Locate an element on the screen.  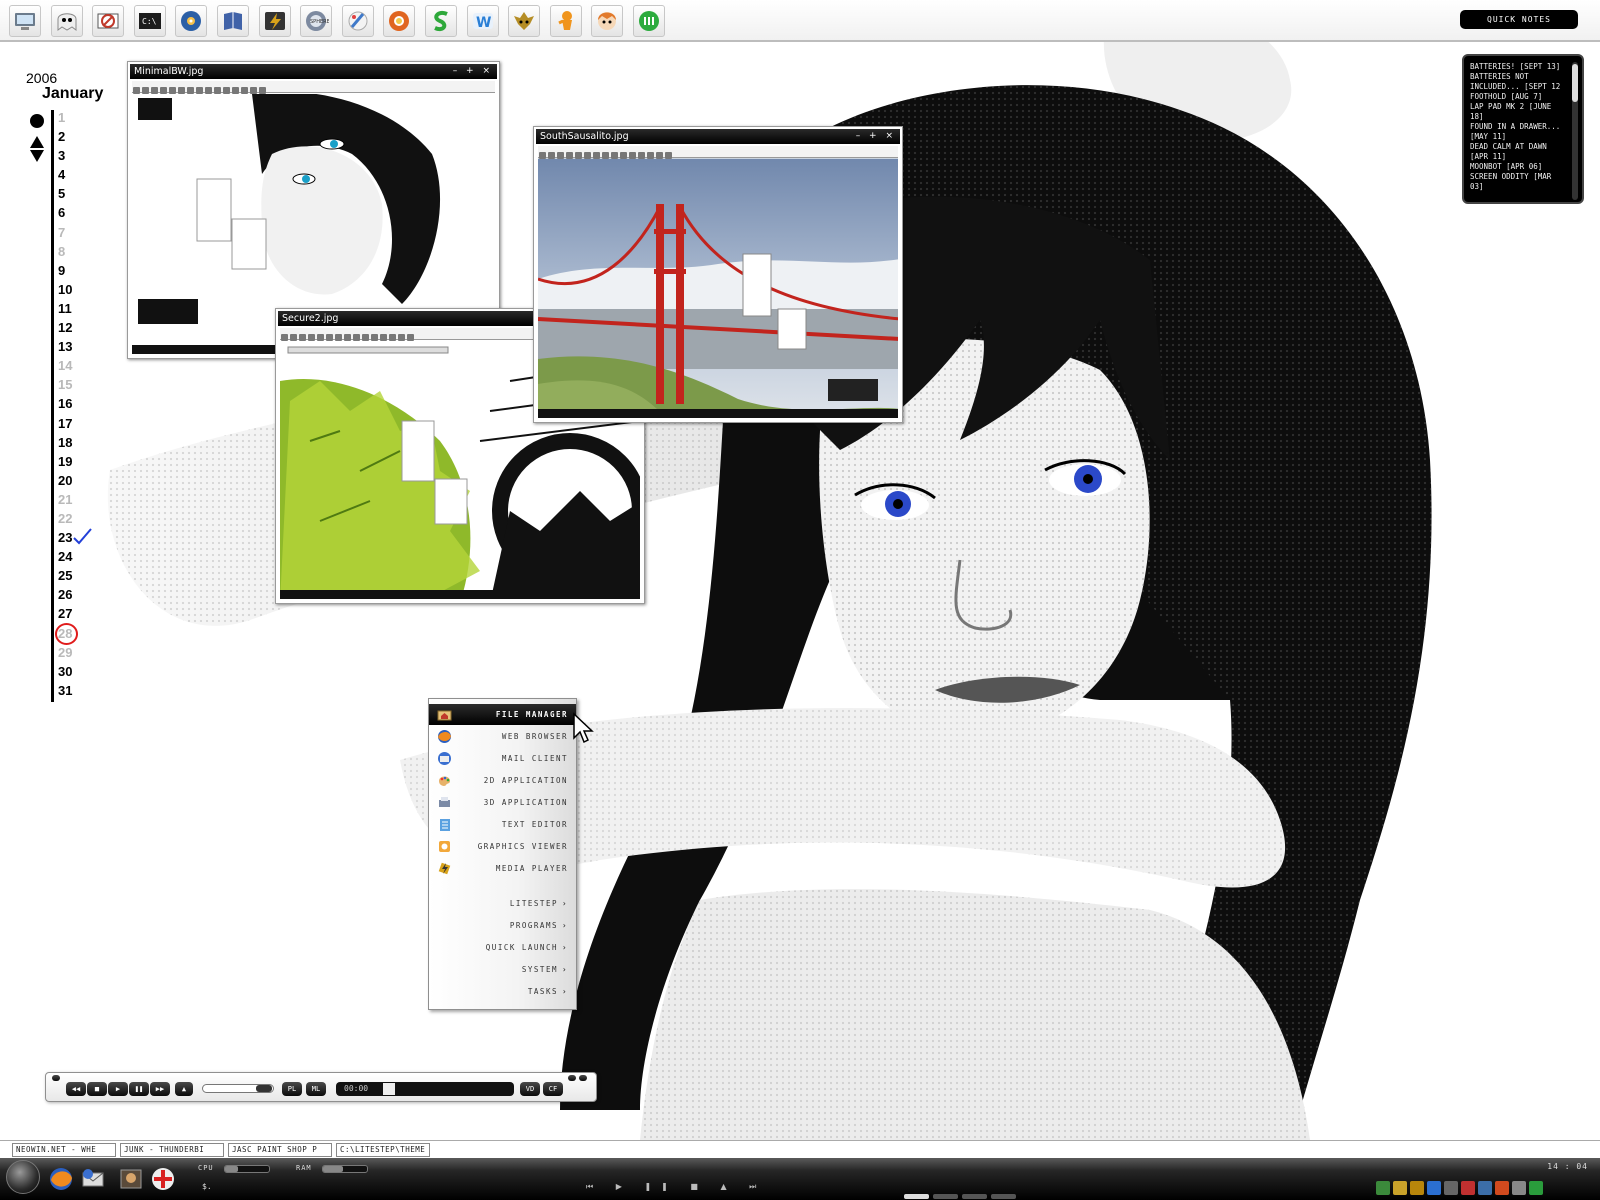
desktop-4-button is located at coordinates (1003, 1196).